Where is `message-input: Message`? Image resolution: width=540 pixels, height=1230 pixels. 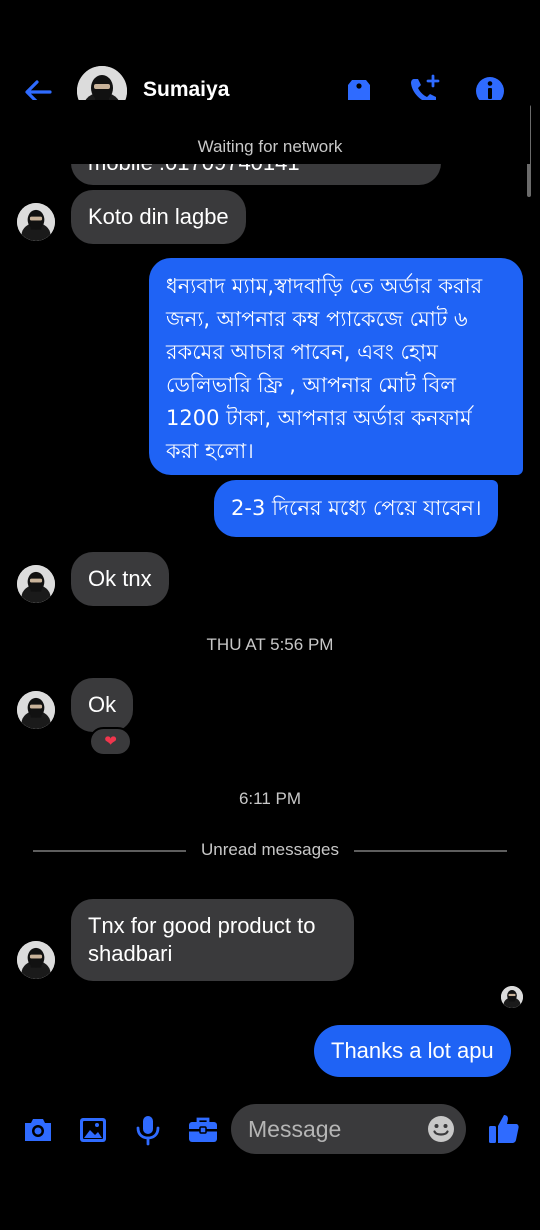 message-input: Message is located at coordinates (348, 1129).